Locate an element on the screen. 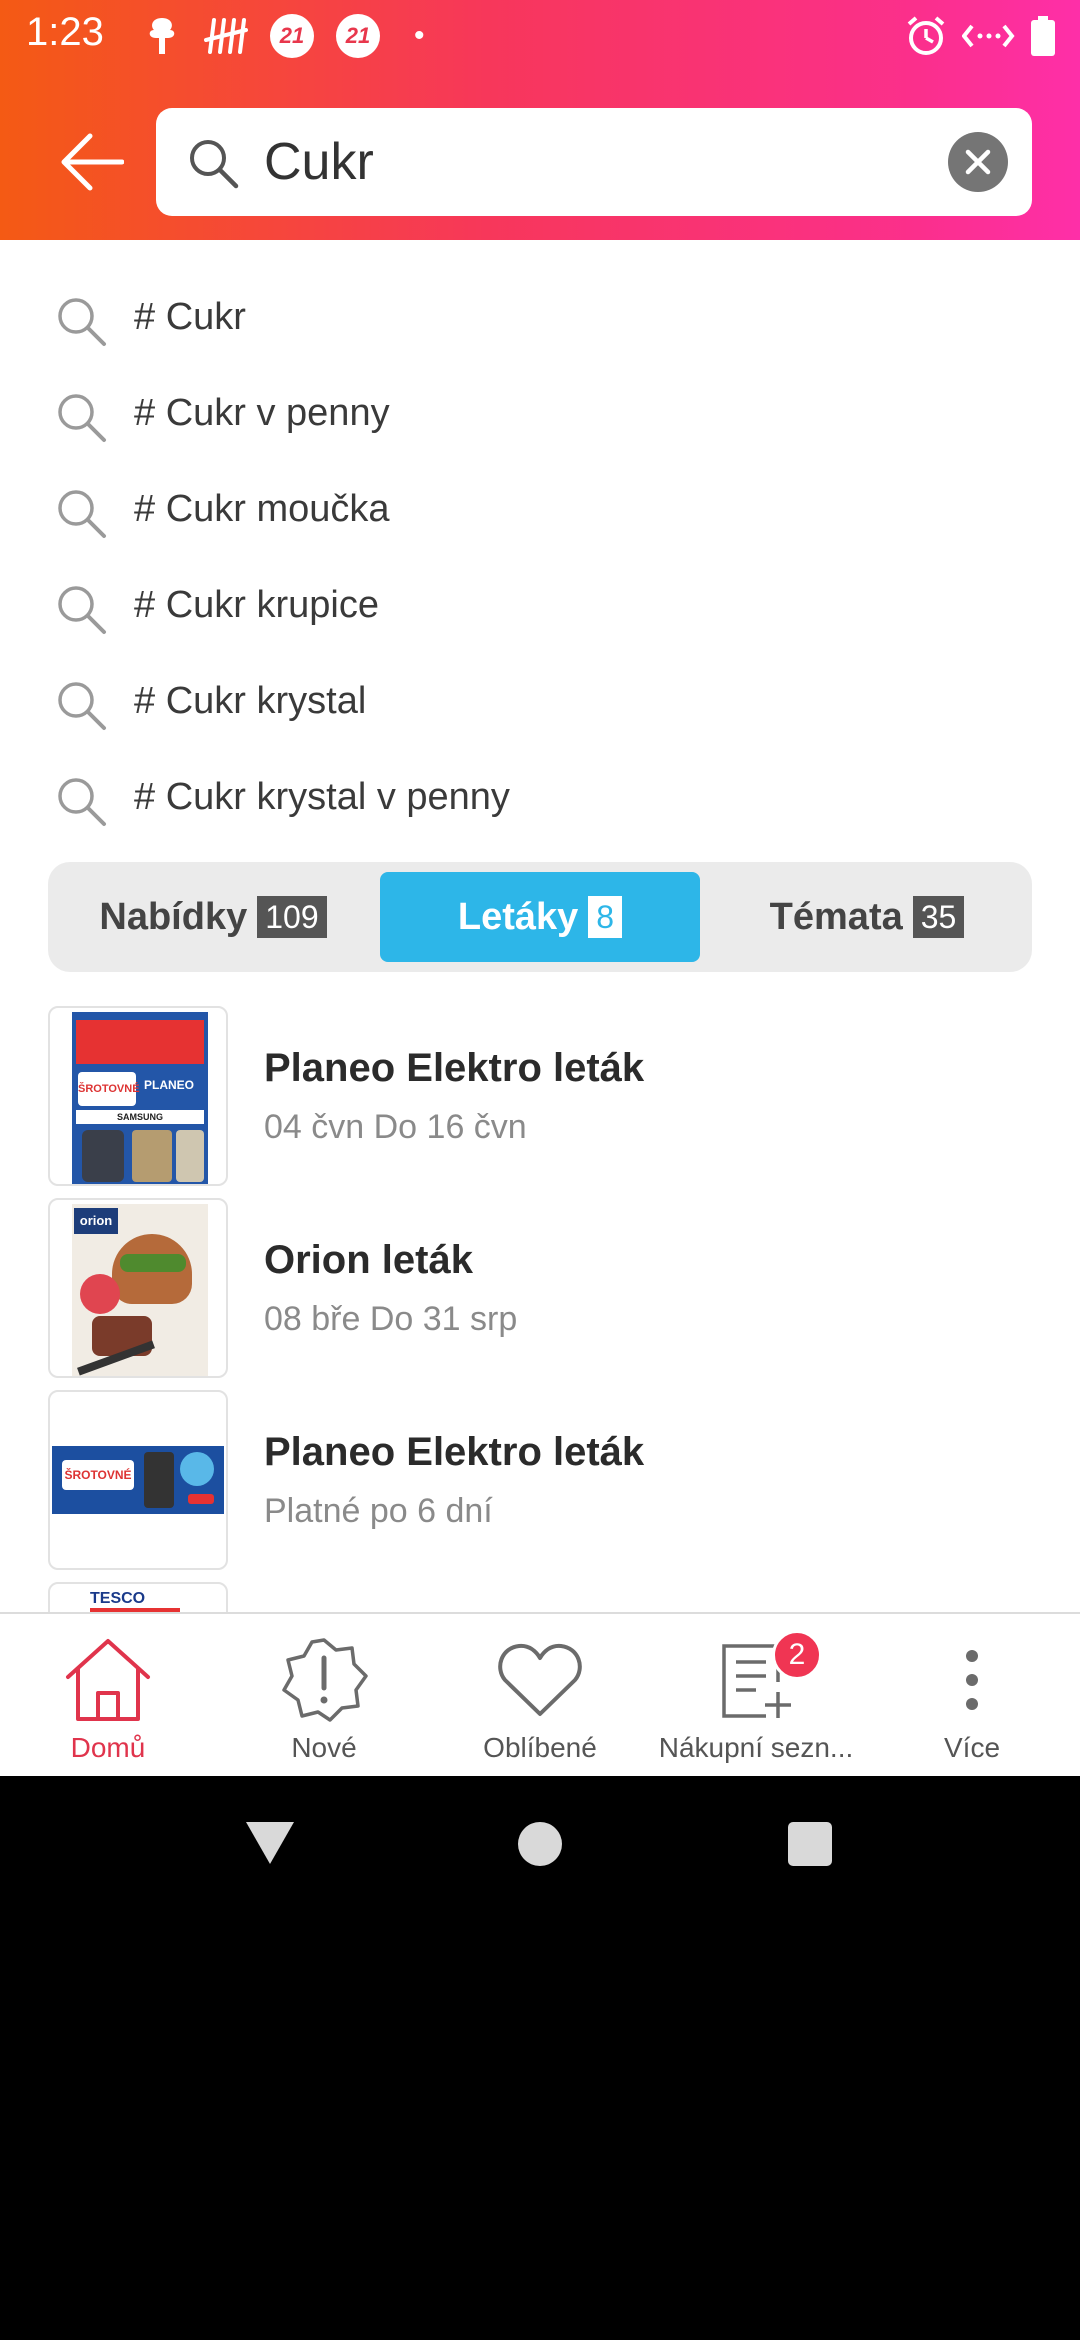 The image size is (1080, 2340). home-icon is located at coordinates (108, 1680).